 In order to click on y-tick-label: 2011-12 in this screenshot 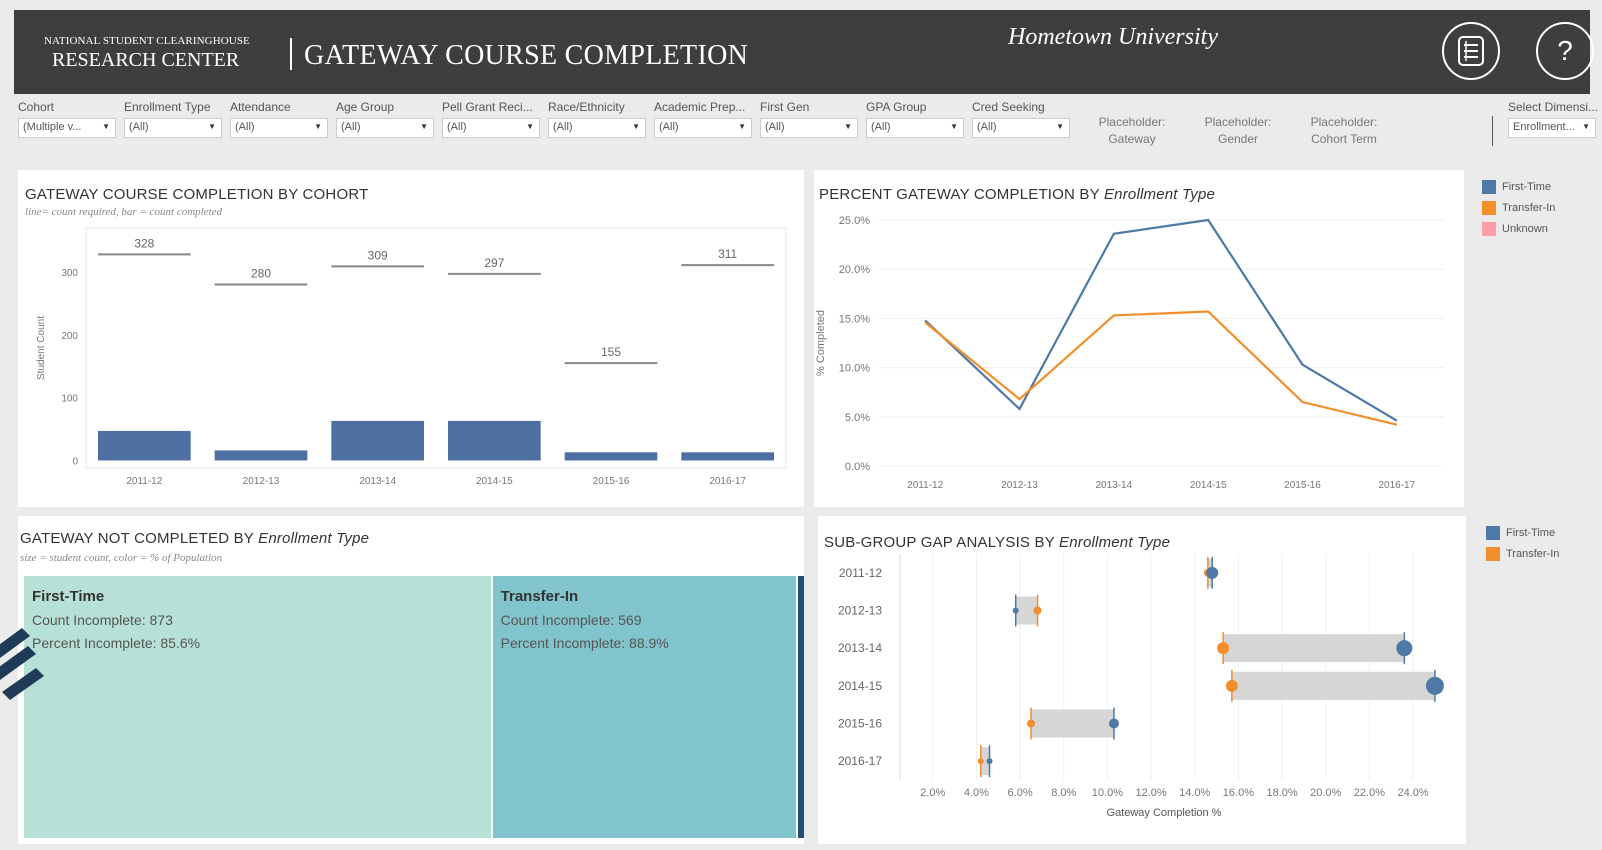, I will do `click(860, 573)`.